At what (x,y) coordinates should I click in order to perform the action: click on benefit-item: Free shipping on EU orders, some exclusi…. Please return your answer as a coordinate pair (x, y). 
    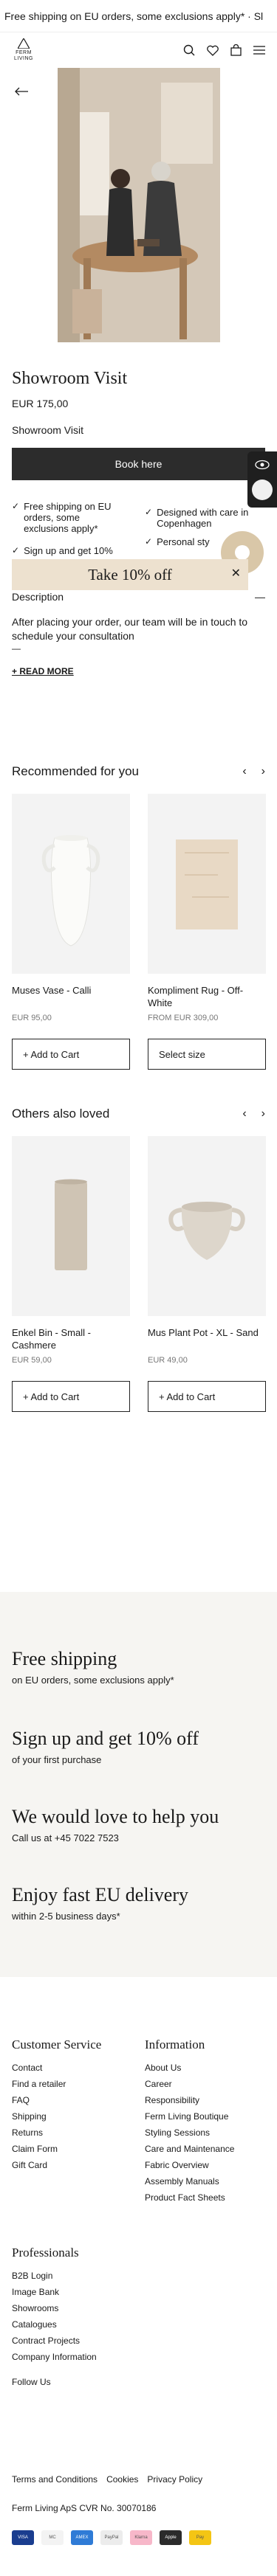
    Looking at the image, I should click on (93, 1667).